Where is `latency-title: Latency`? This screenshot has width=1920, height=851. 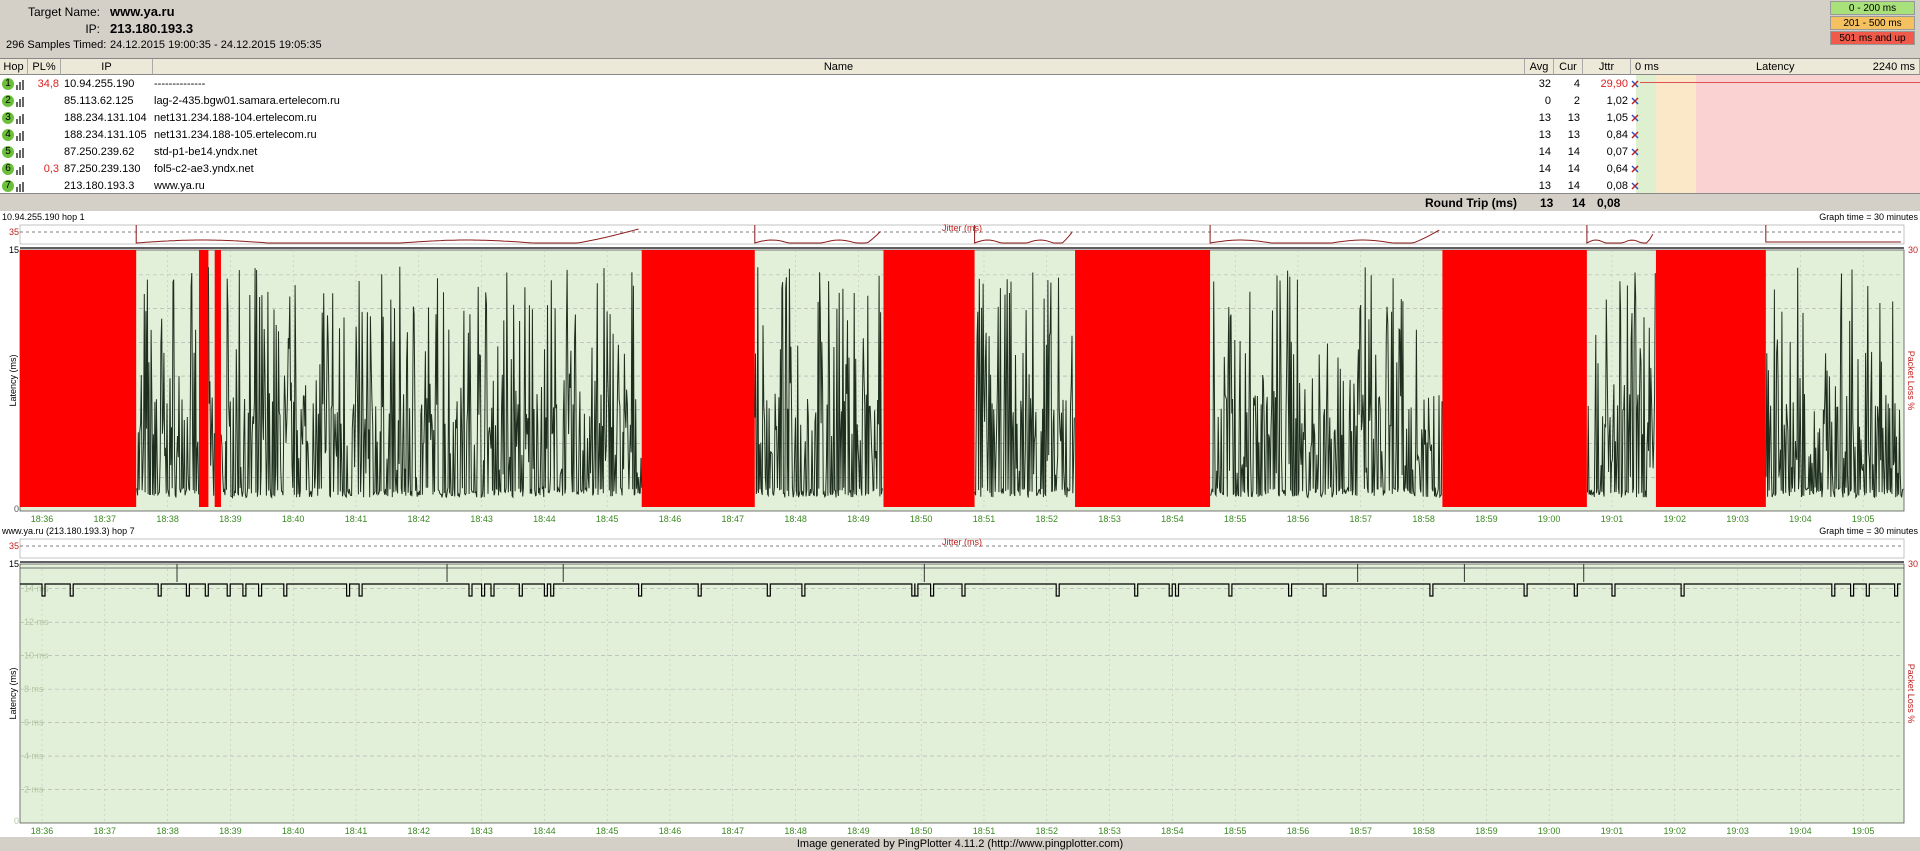
latency-title: Latency is located at coordinates (1775, 67).